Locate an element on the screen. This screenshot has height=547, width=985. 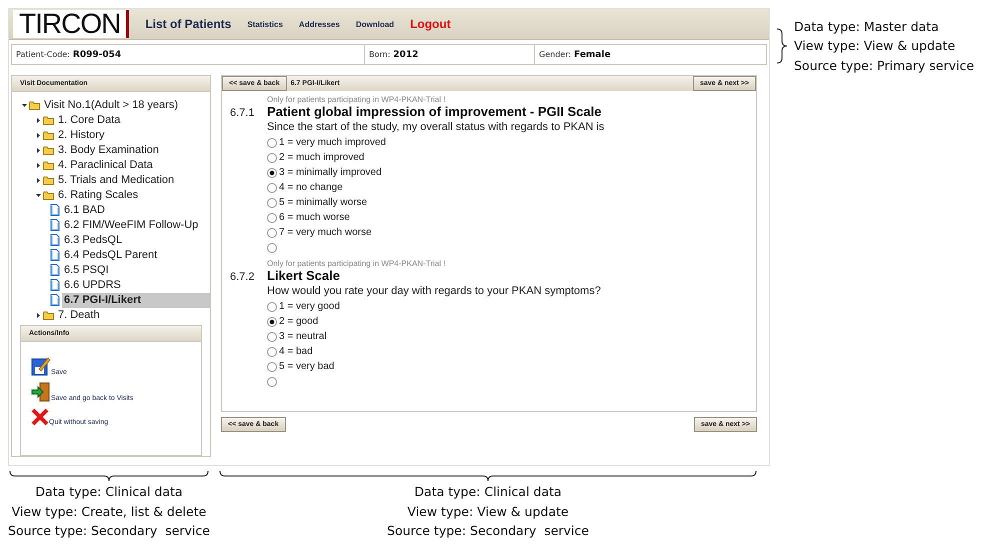
option-label: 5 = very bad is located at coordinates (306, 366).